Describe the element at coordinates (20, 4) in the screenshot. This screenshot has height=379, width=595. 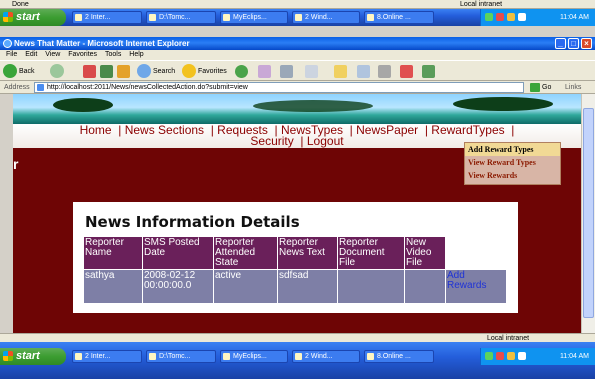
I see `status-text: Done` at that location.